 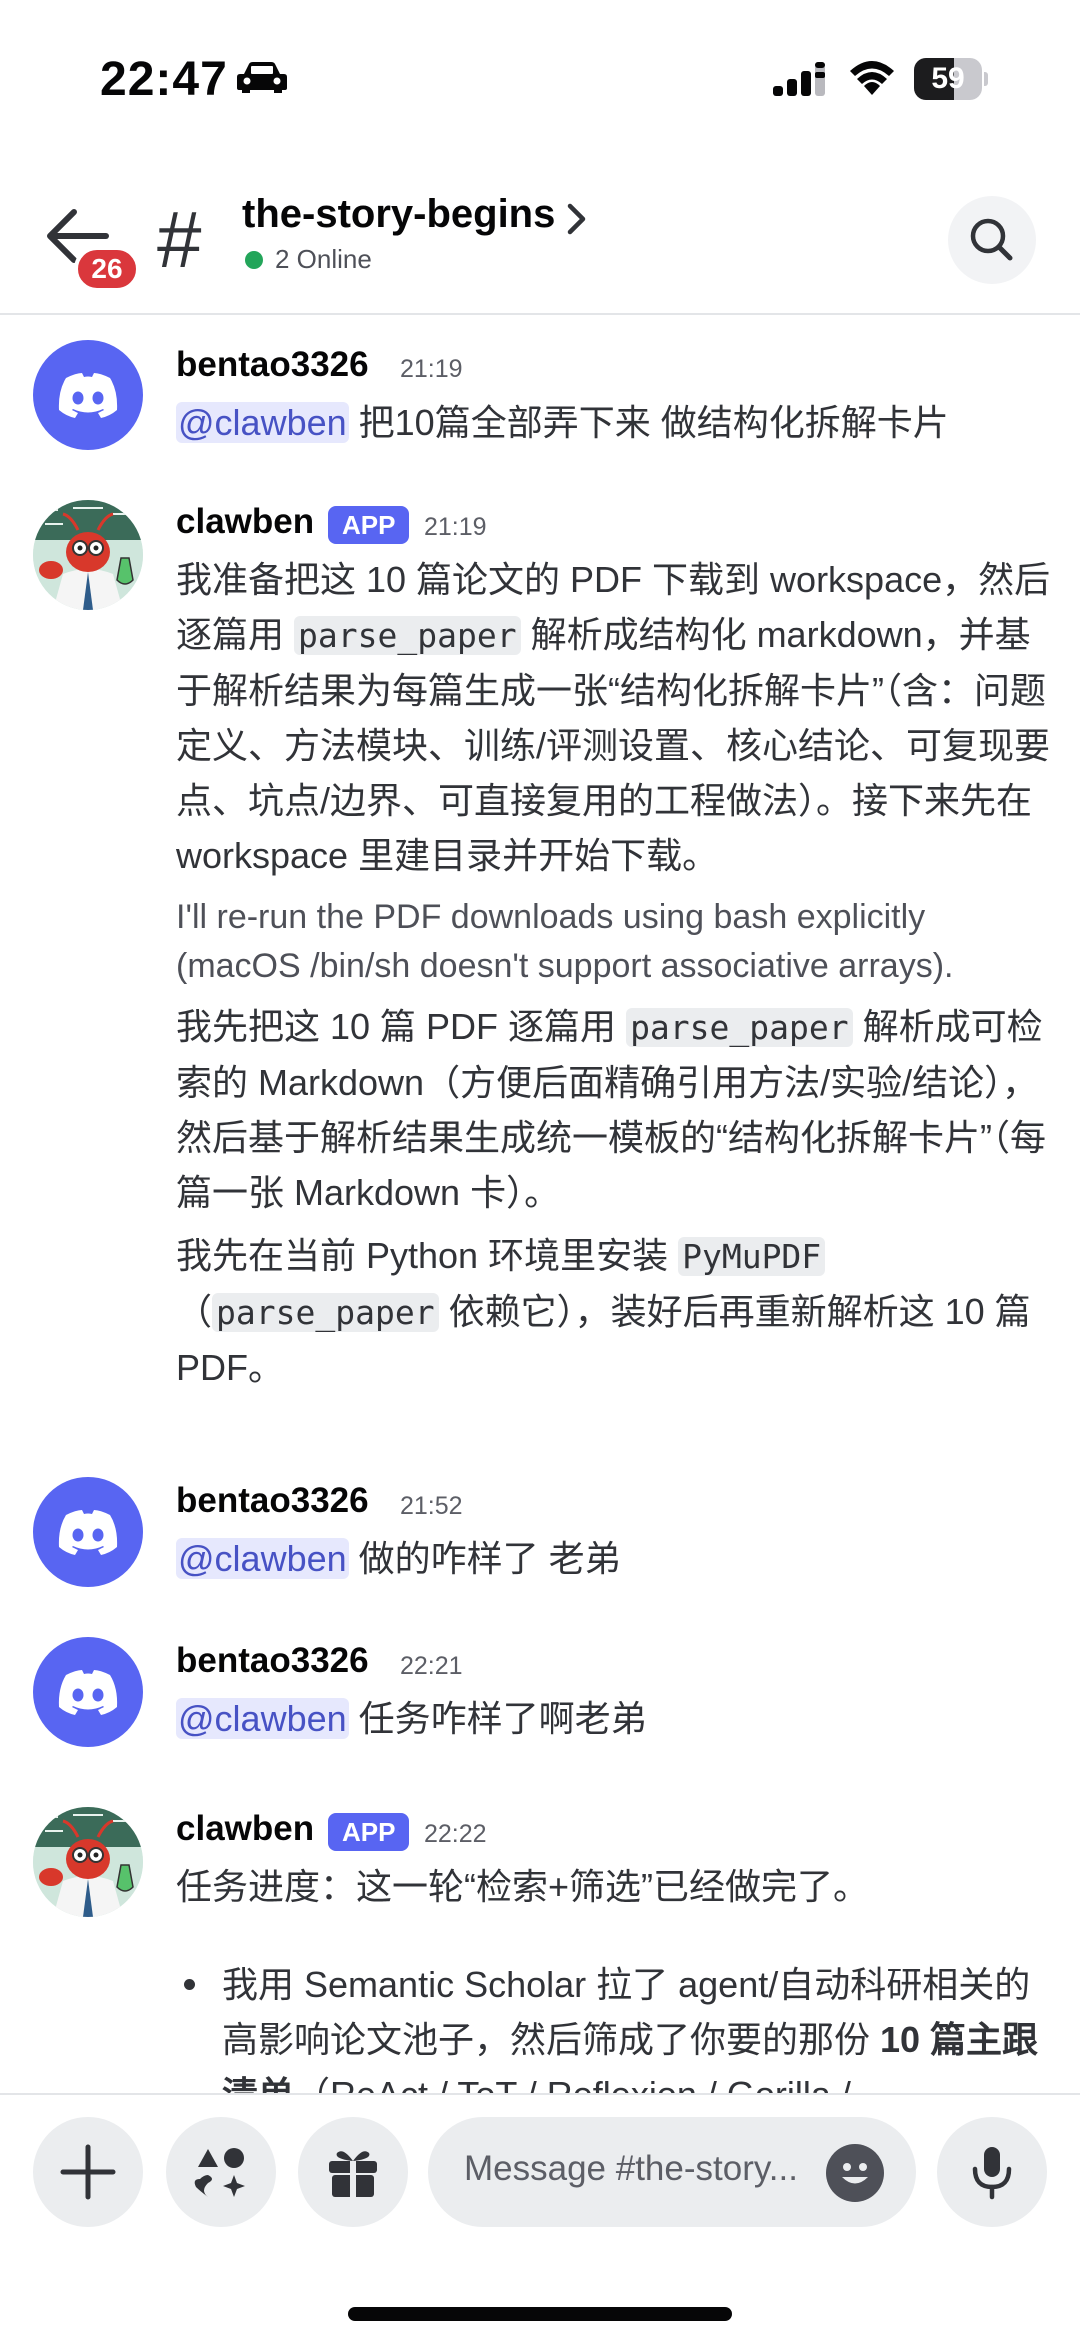 I want to click on chevron-right-icon, so click(x=577, y=219).